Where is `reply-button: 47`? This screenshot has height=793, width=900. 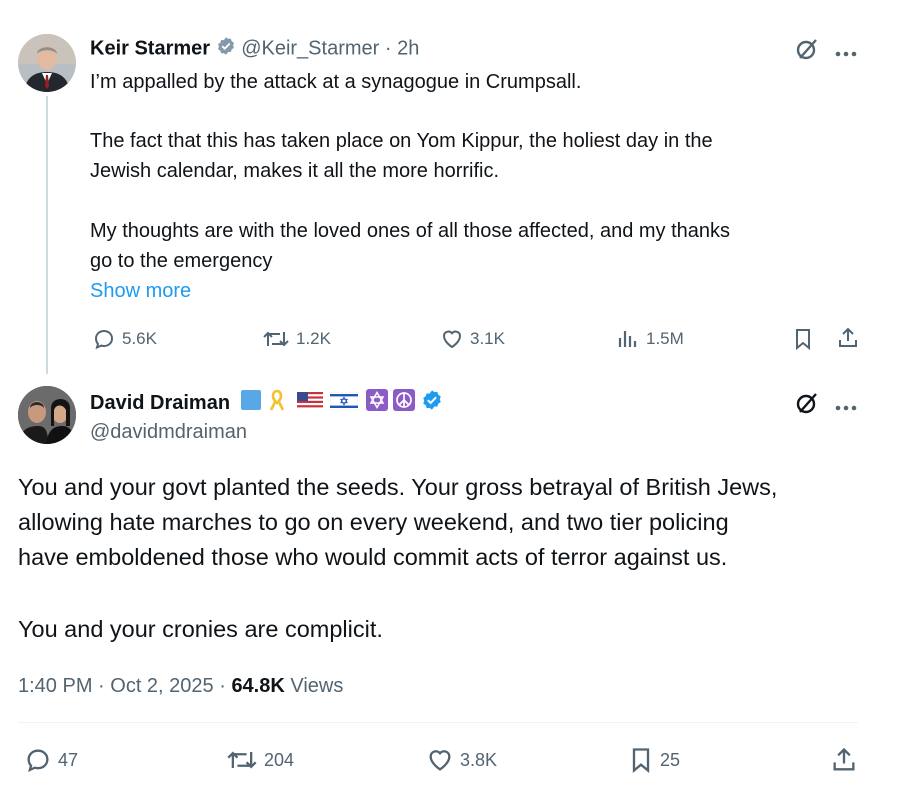
reply-button: 47 is located at coordinates (51, 760).